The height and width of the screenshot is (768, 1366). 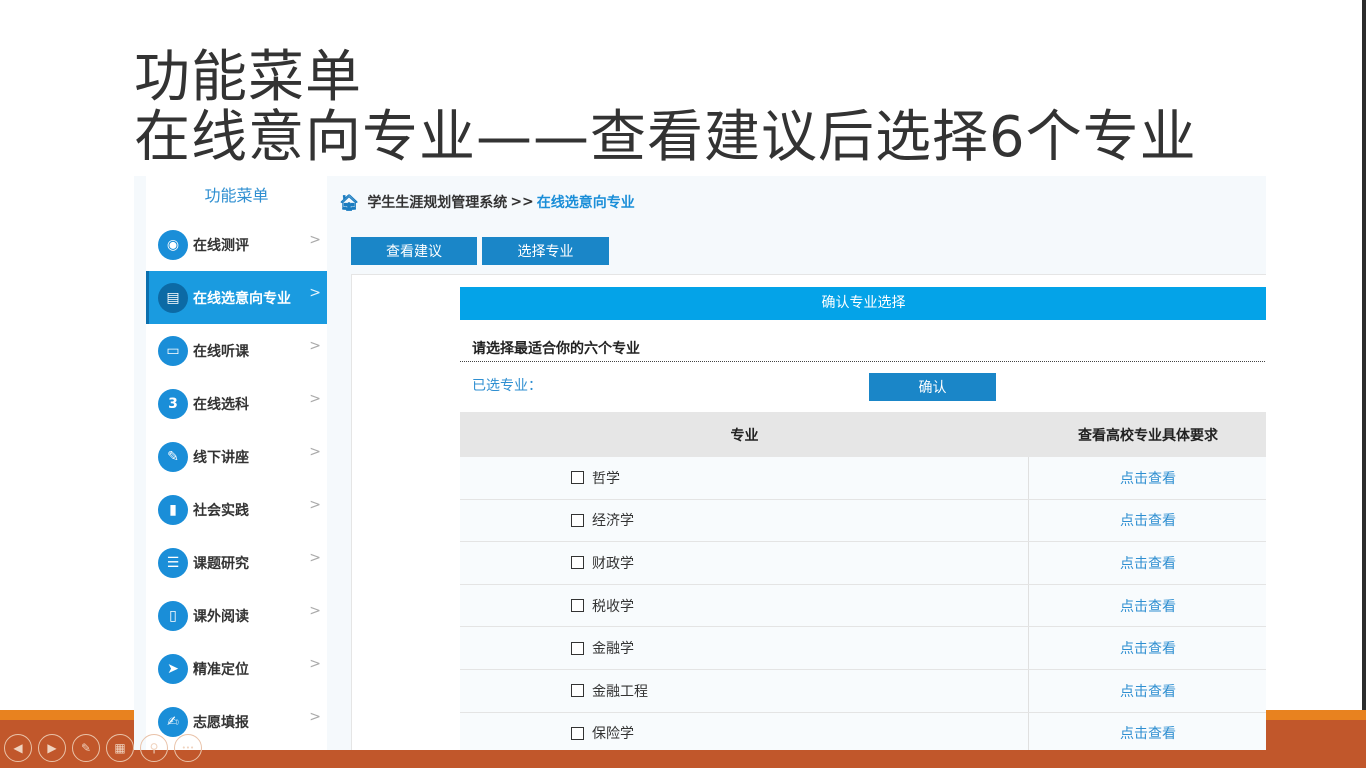 What do you see at coordinates (221, 563) in the screenshot?
I see `sidebar-item-label: 课题研究` at bounding box center [221, 563].